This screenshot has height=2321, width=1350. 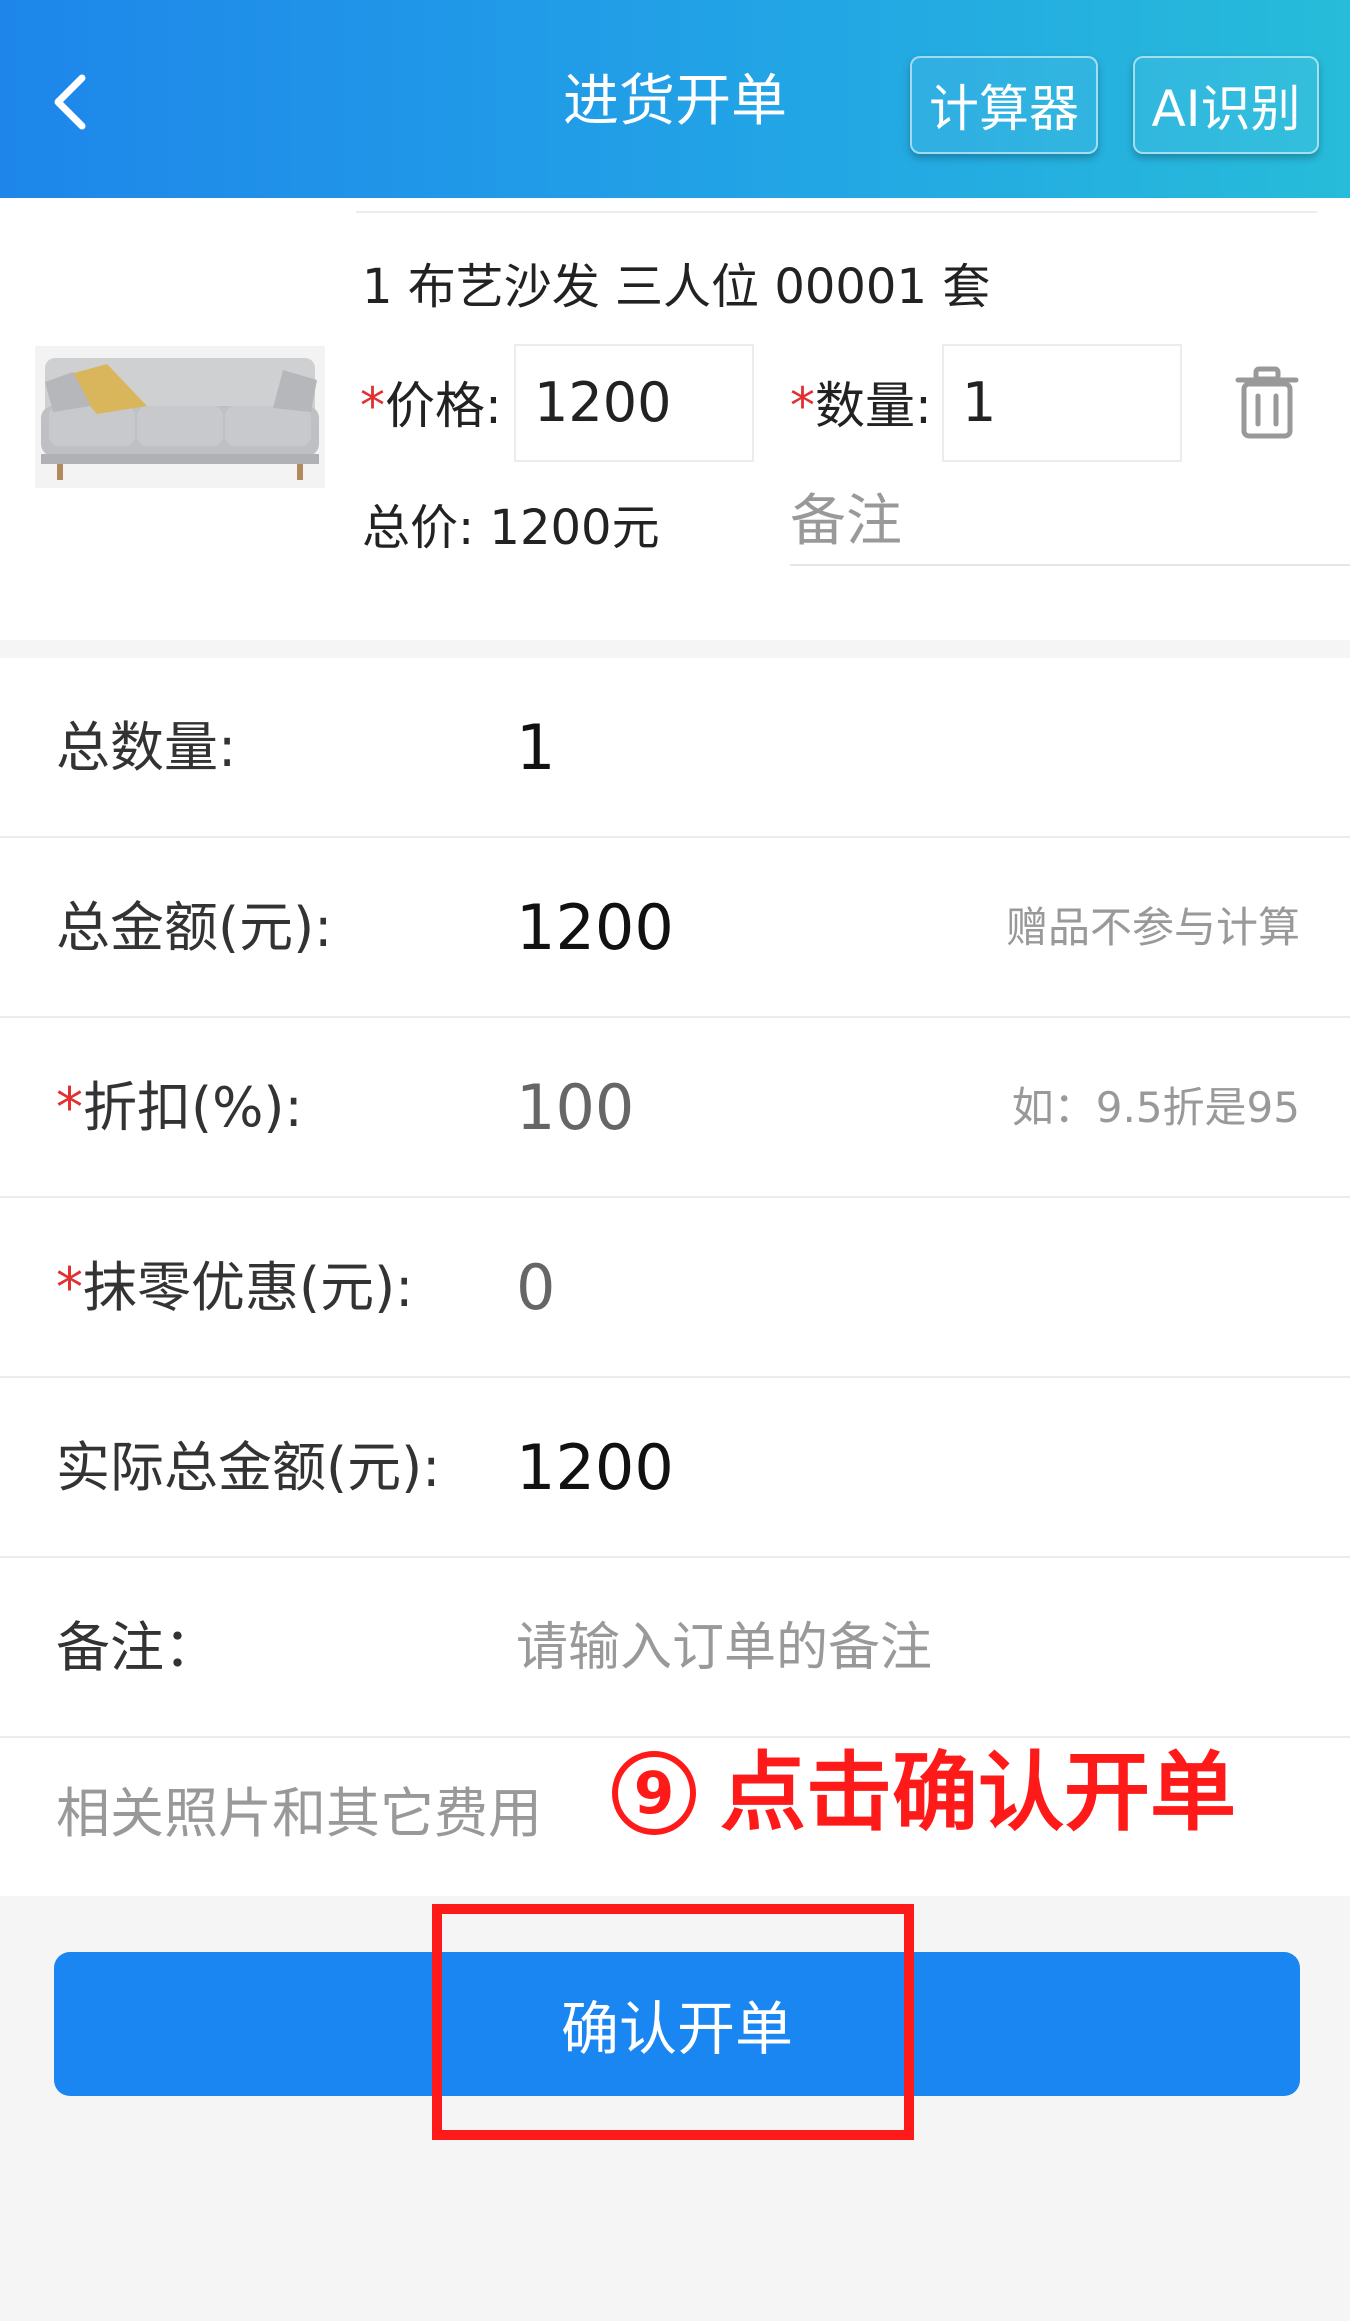 I want to click on discount-label: *折扣(%):, so click(x=179, y=1108).